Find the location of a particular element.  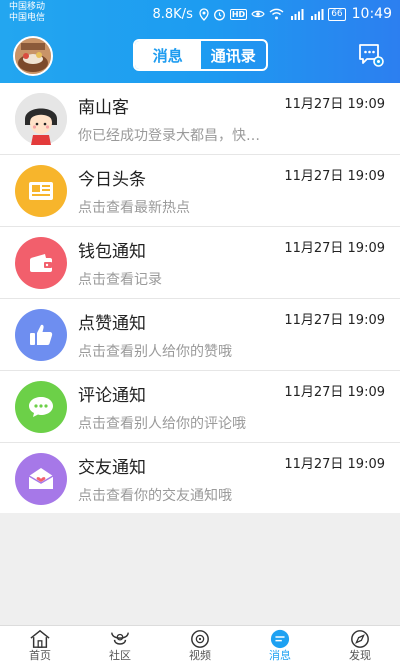

tab-label: 首页 is located at coordinates (40, 655).